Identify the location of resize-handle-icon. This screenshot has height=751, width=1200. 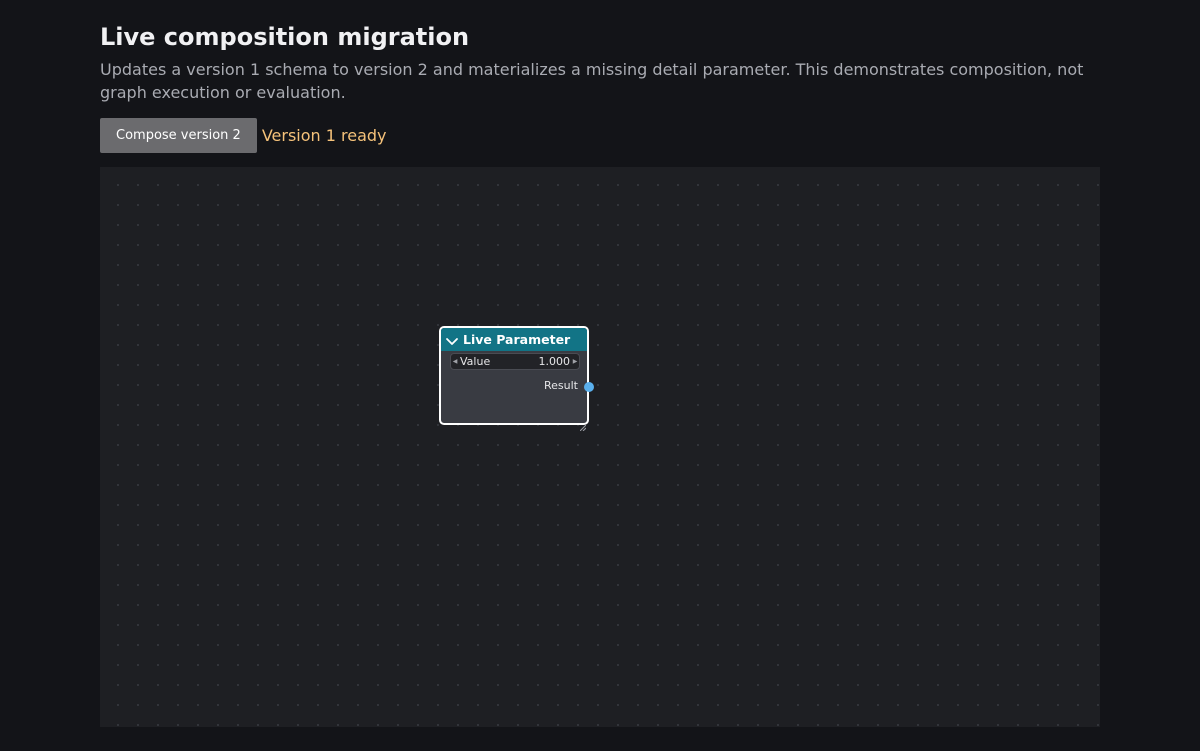
(583, 424).